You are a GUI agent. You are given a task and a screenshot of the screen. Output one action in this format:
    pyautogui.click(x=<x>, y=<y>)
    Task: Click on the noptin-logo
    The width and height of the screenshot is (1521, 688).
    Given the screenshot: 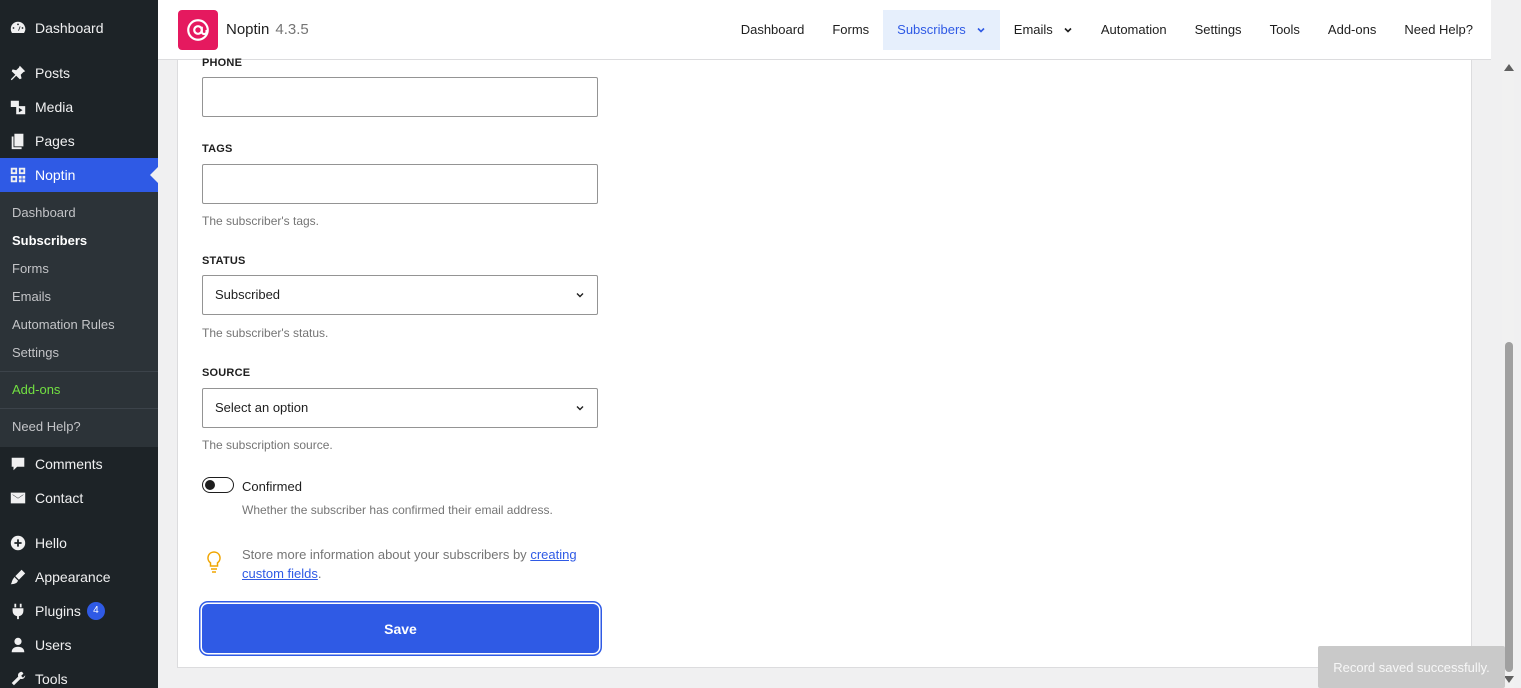 What is the action you would take?
    pyautogui.click(x=198, y=30)
    